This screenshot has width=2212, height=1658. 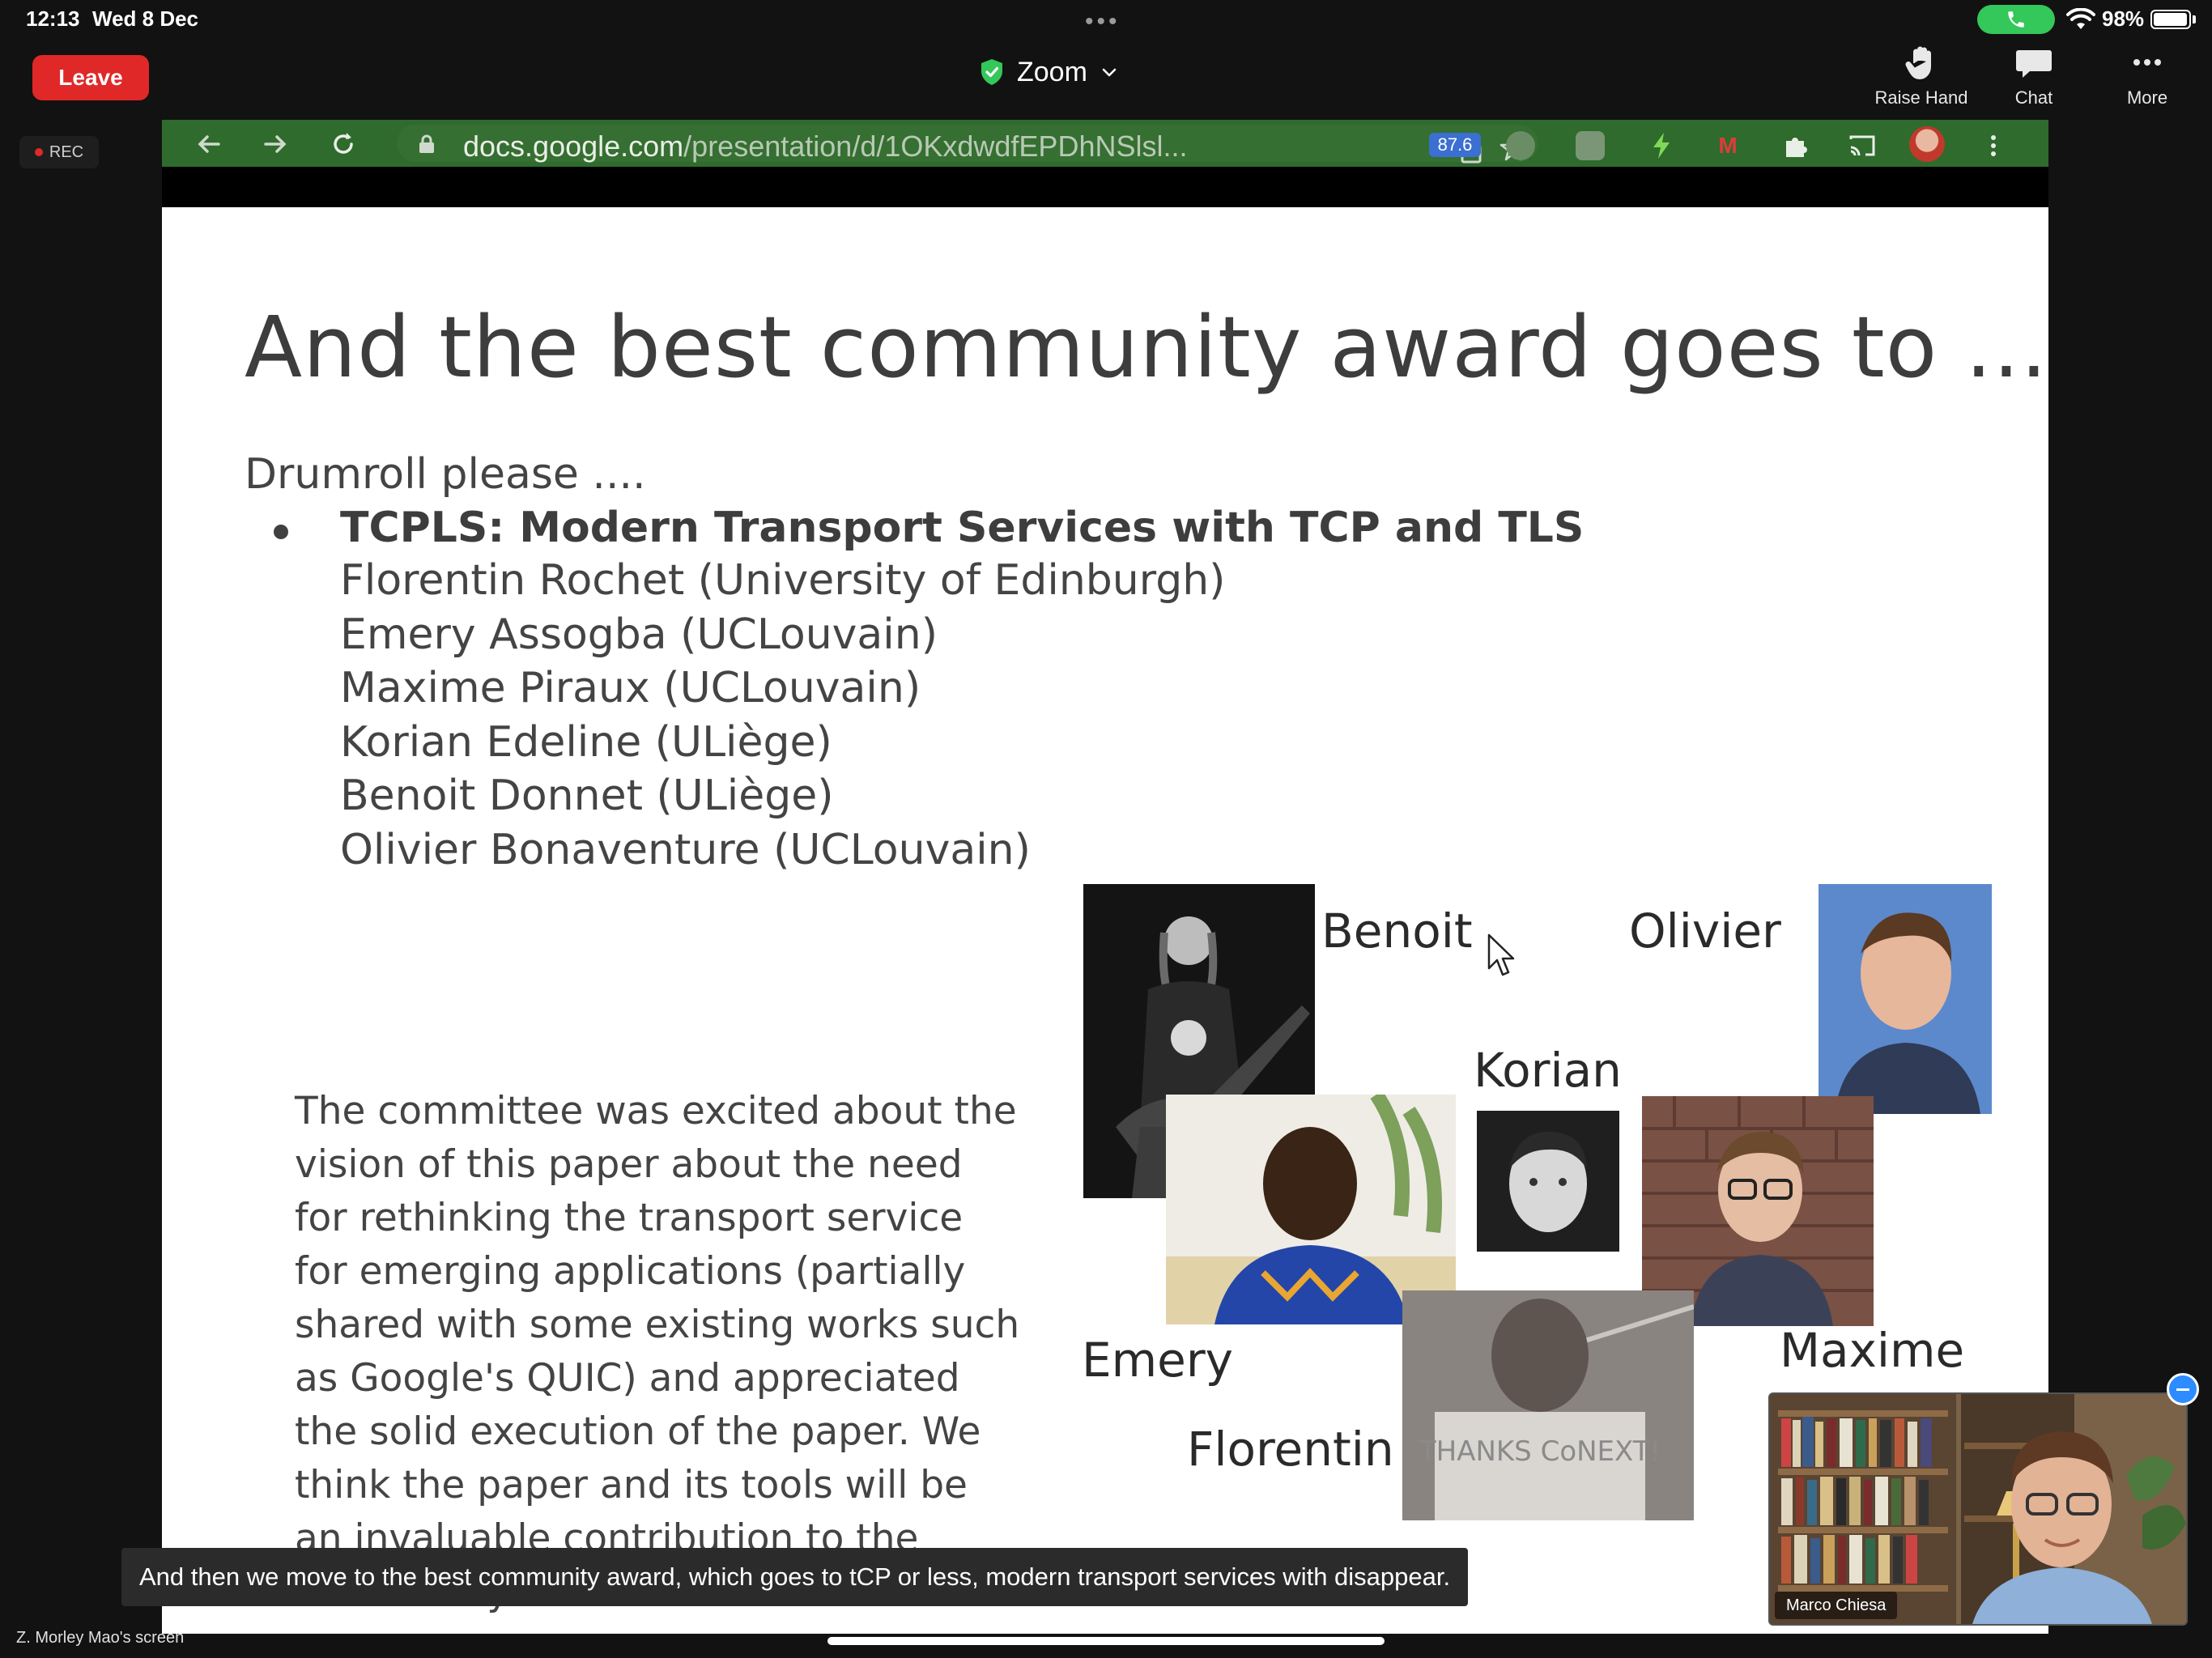 What do you see at coordinates (992, 72) in the screenshot?
I see `shield-check-icon` at bounding box center [992, 72].